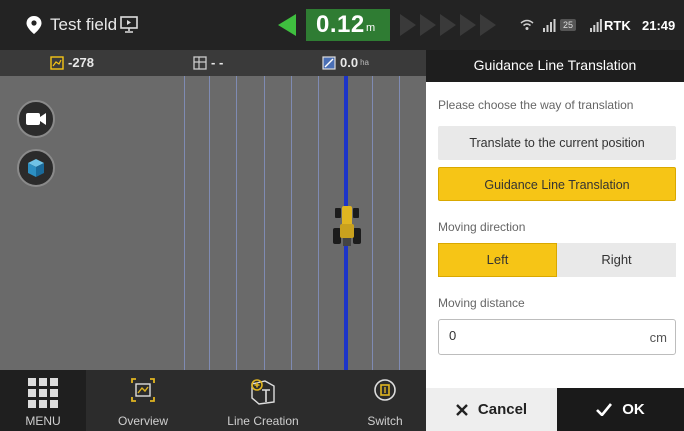 This screenshot has width=684, height=431. Describe the element at coordinates (208, 62) in the screenshot. I see `field-info: - -` at that location.